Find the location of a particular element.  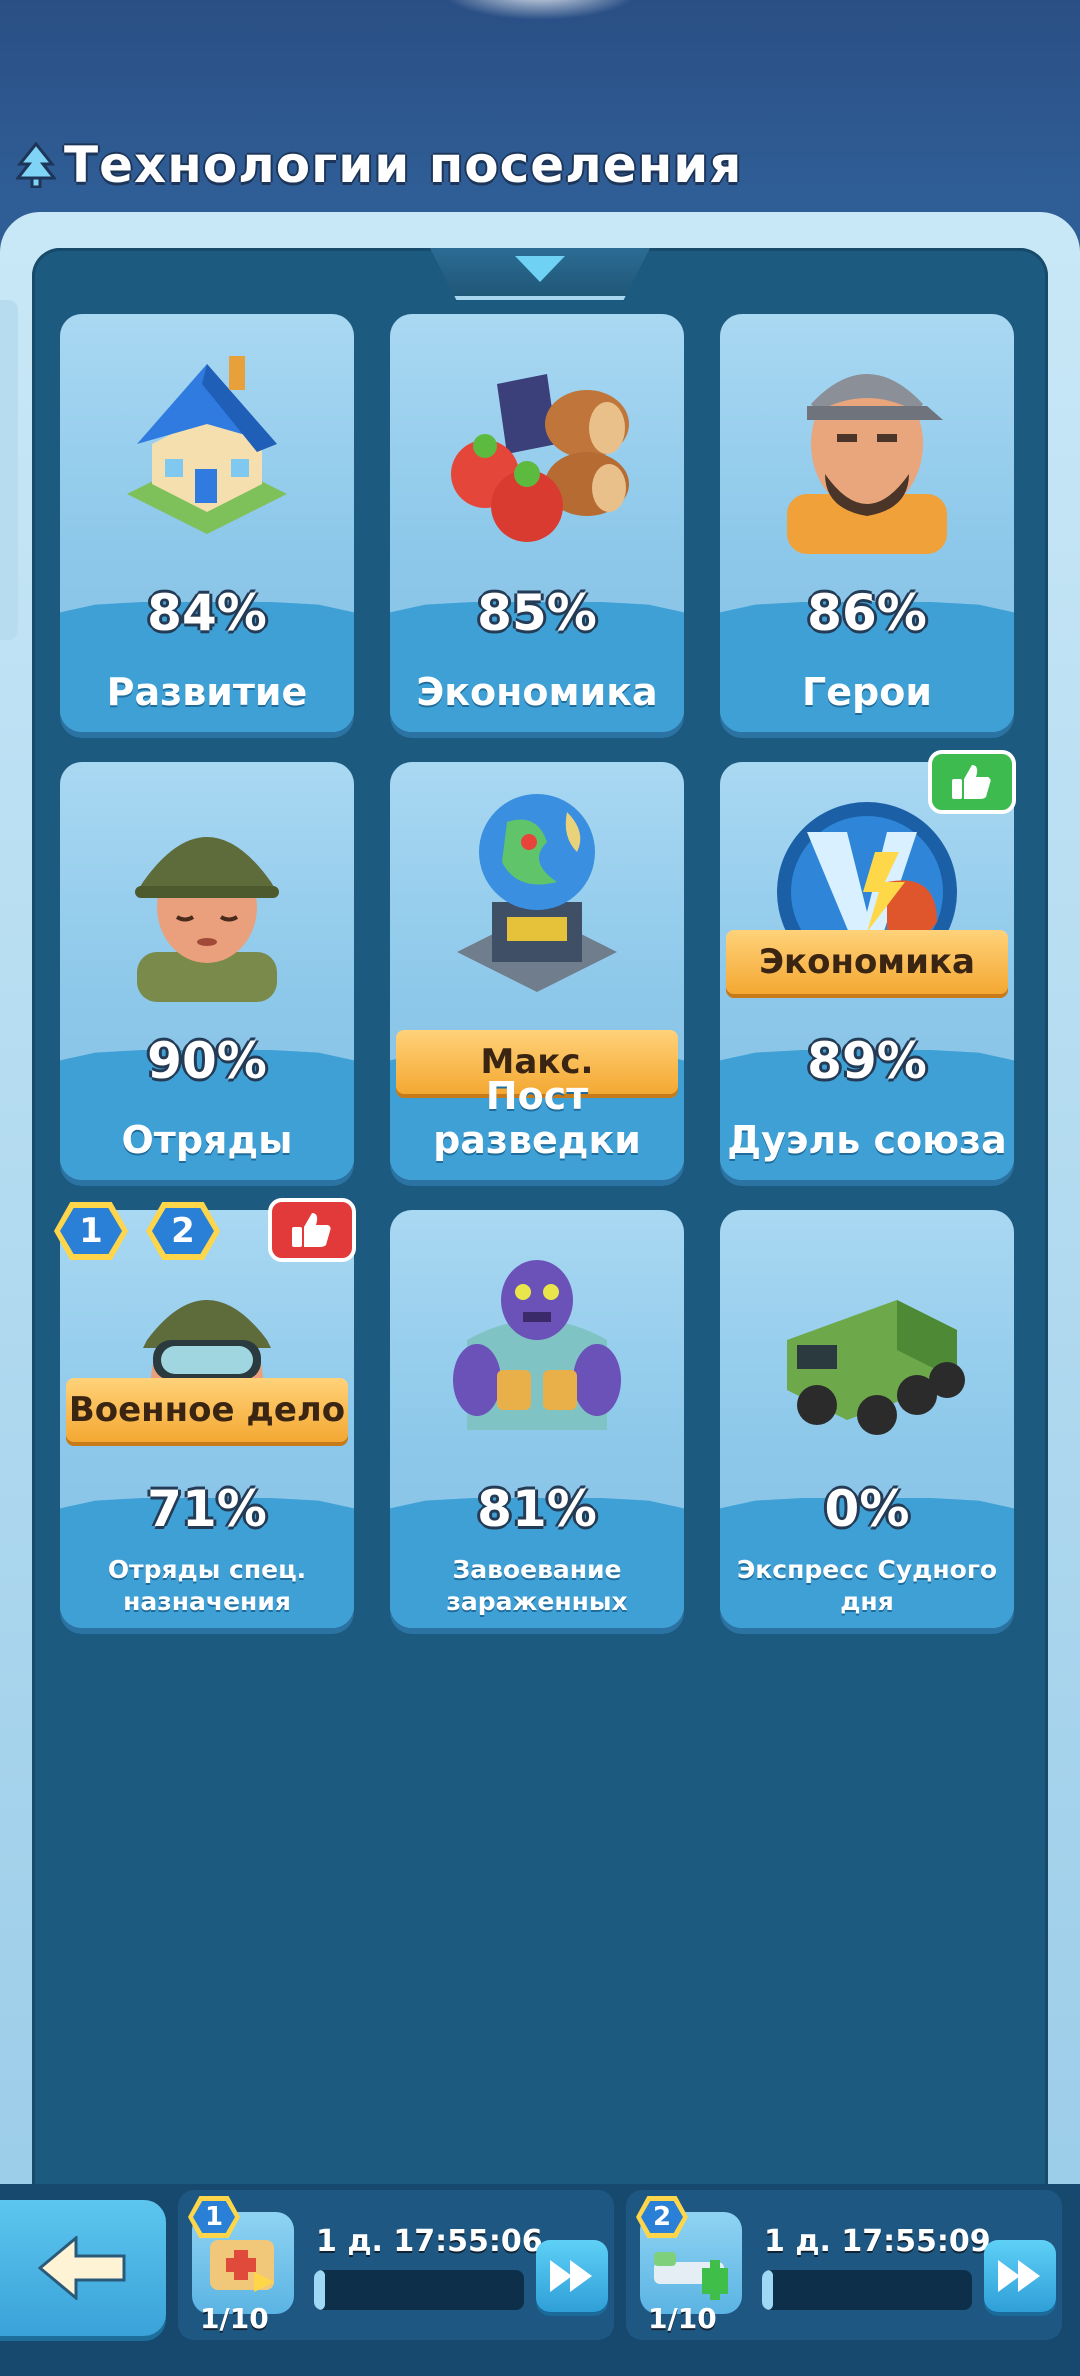

tech-card-troops: 90% Отряды is located at coordinates (207, 971).